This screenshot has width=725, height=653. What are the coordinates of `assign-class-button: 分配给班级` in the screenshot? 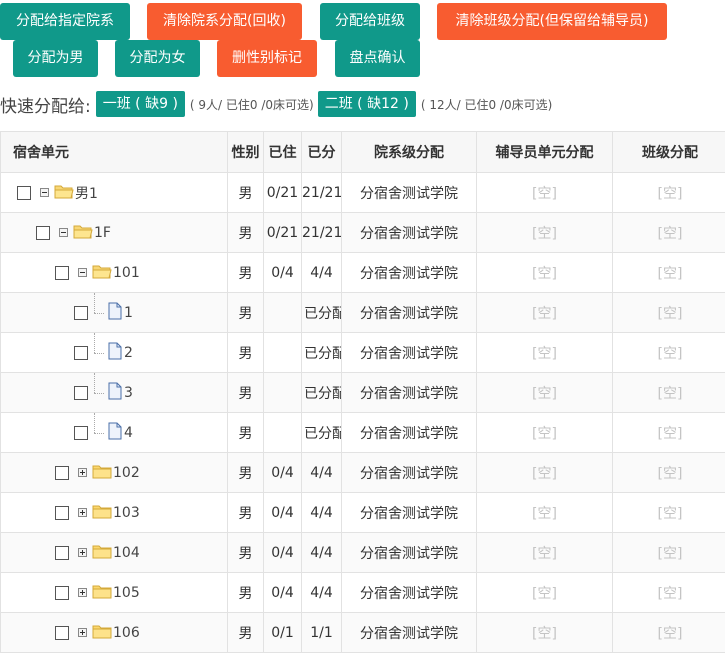 It's located at (370, 21).